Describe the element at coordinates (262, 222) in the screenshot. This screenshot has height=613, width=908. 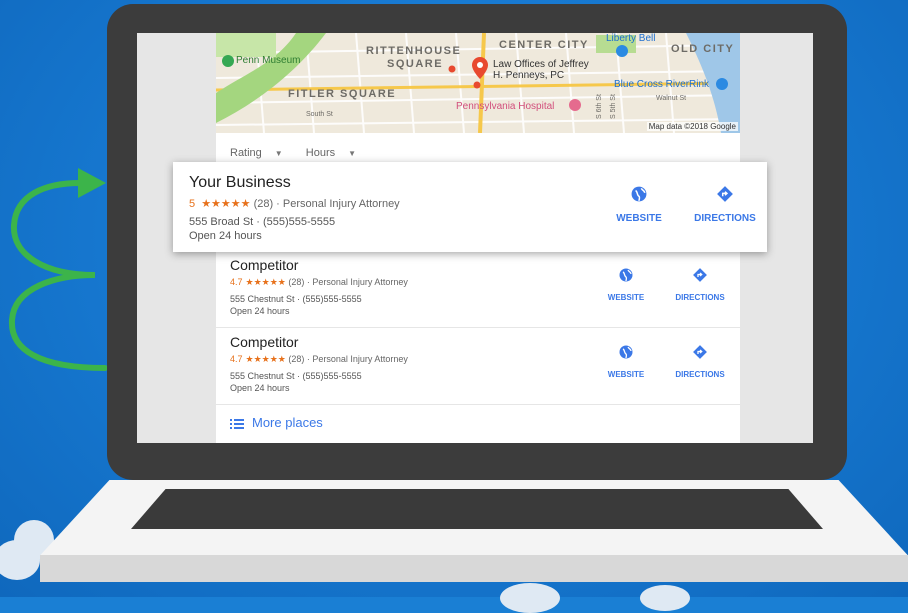
I see `address-phone: 555 Broad St · (555)555-5555` at that location.